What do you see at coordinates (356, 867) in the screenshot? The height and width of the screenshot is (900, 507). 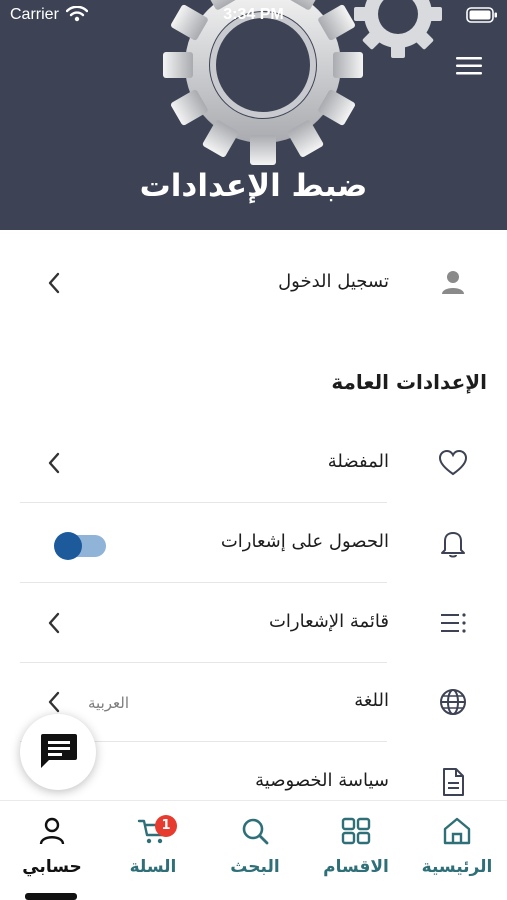 I see `tab-label: الاقسام` at bounding box center [356, 867].